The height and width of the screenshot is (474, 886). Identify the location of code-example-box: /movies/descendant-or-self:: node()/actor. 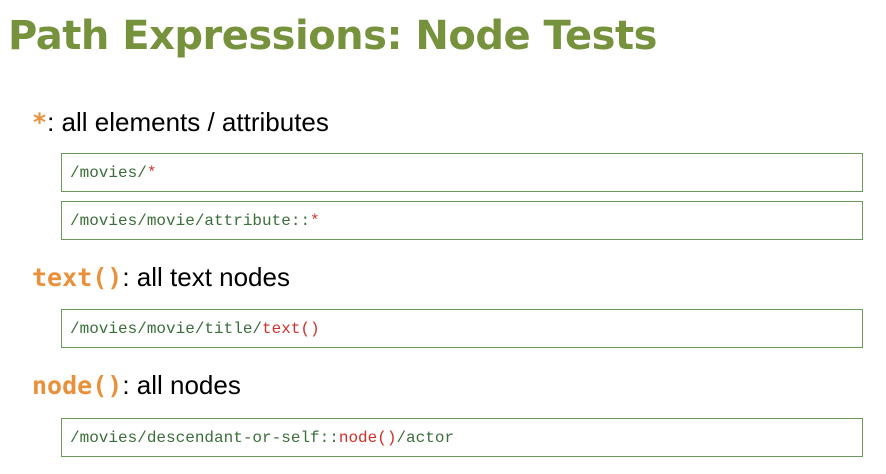
(462, 437).